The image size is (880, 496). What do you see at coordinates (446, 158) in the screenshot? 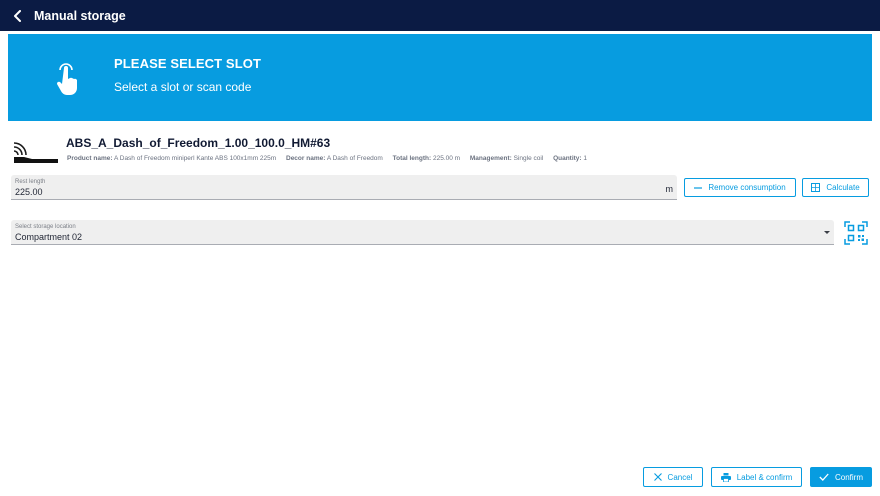
I see `detail-value-total-length: 225.00 m` at bounding box center [446, 158].